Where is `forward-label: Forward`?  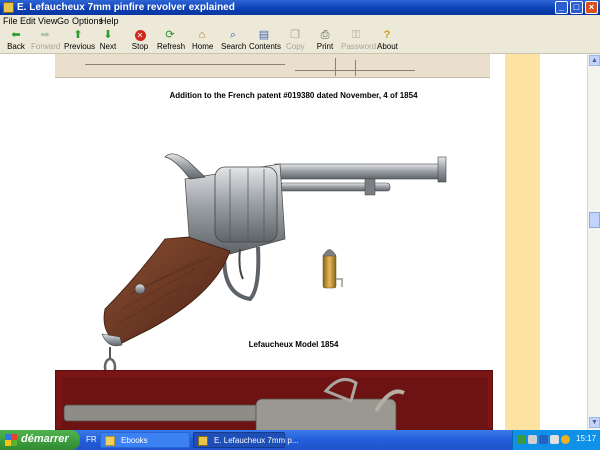
forward-label: Forward is located at coordinates (46, 46).